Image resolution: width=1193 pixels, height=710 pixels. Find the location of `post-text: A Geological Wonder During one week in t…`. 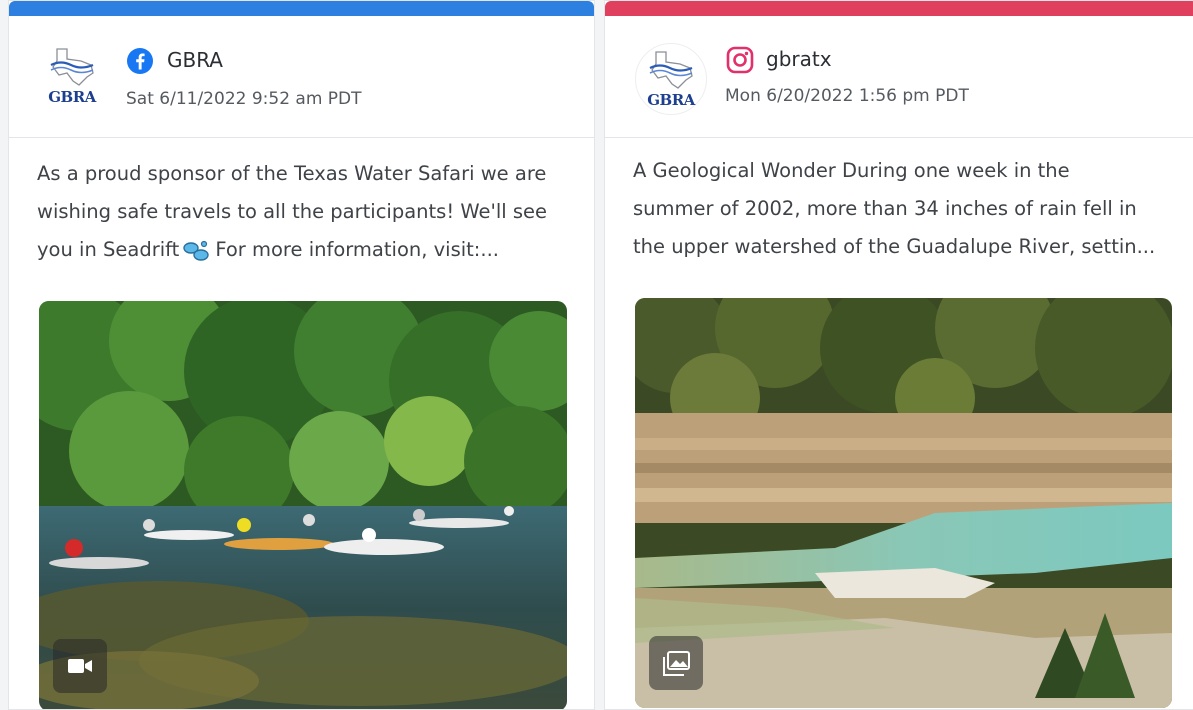

post-text: A Geological Wonder During one week in t… is located at coordinates (894, 209).